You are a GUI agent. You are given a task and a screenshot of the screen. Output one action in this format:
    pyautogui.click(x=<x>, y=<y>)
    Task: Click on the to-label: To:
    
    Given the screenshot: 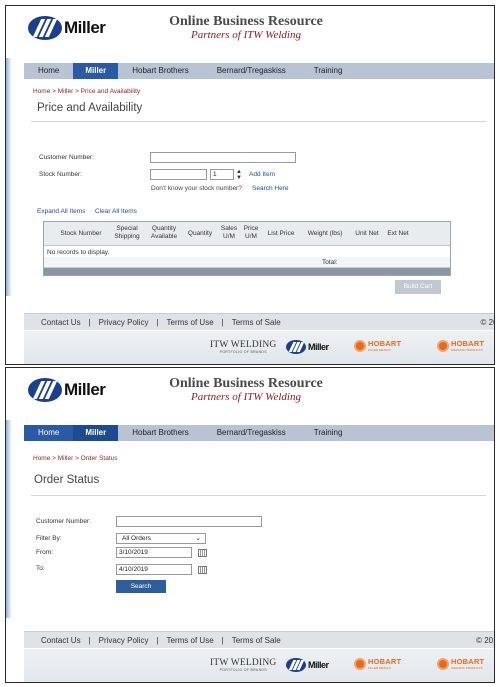 What is the action you would take?
    pyautogui.click(x=40, y=568)
    